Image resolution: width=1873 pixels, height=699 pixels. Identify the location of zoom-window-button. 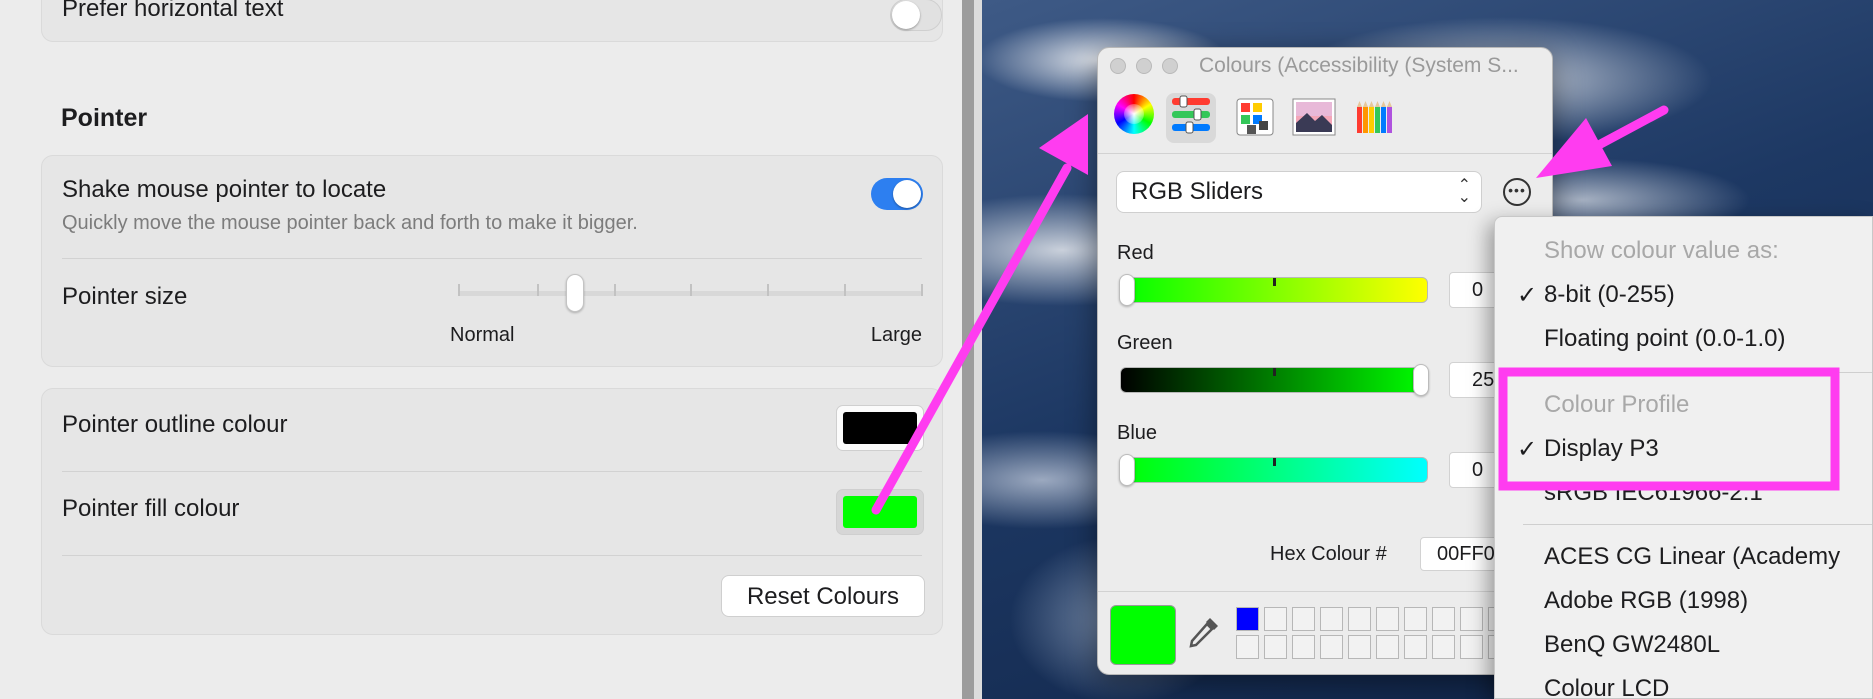
(1170, 66).